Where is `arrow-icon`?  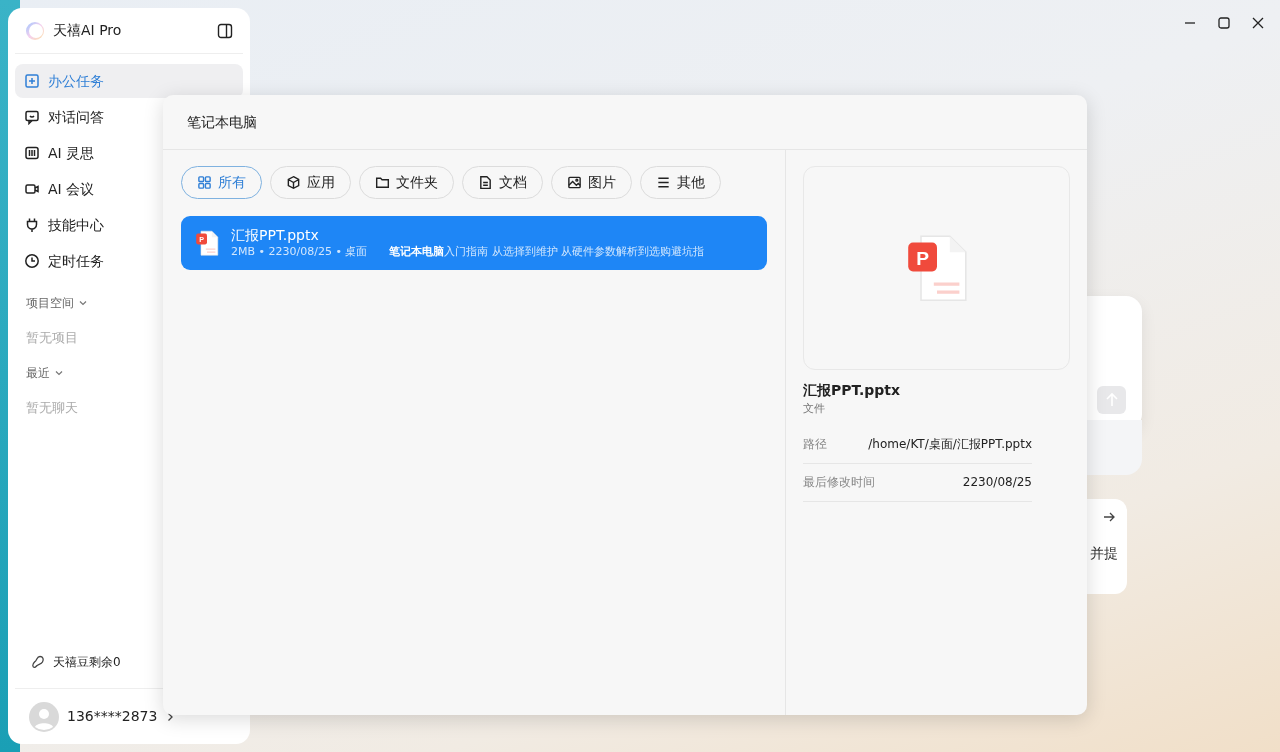 arrow-icon is located at coordinates (1109, 517).